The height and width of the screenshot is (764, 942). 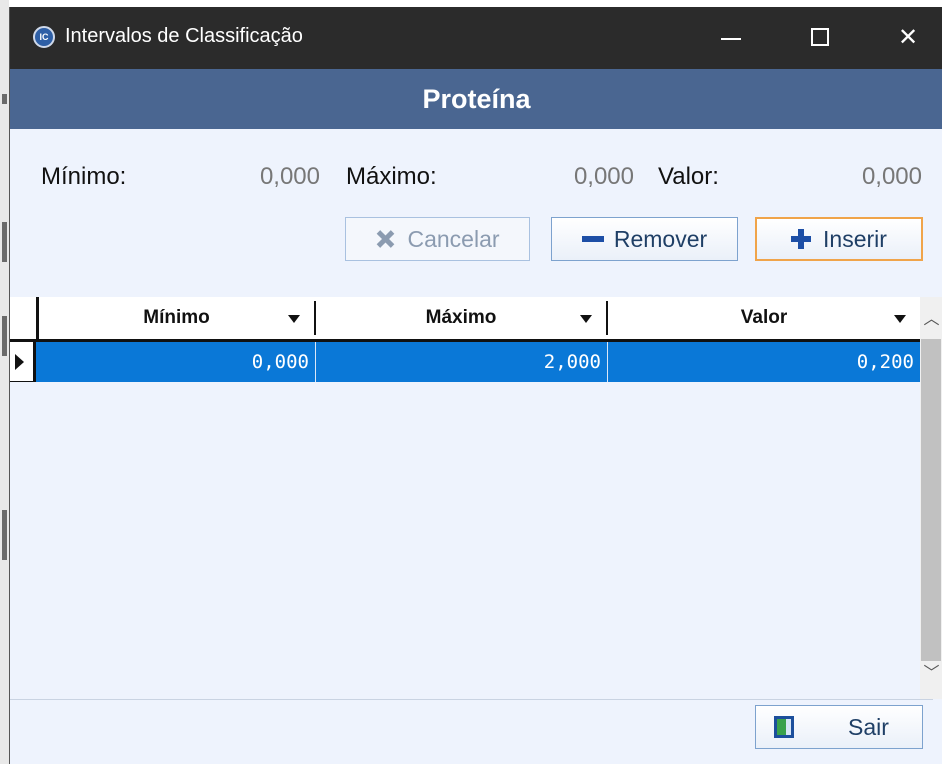 I want to click on minimize-icon, so click(x=731, y=39).